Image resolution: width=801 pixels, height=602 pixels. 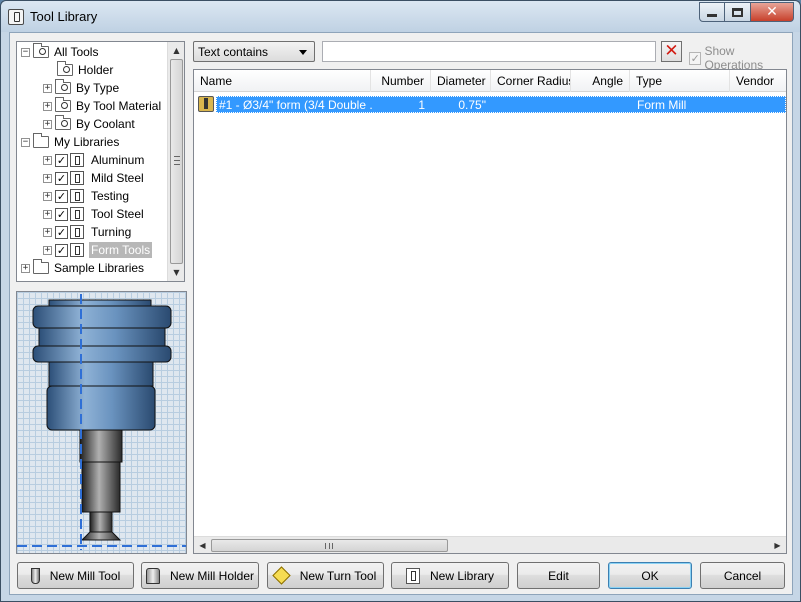 What do you see at coordinates (117, 214) in the screenshot?
I see `tree-item-label: Tool Steel` at bounding box center [117, 214].